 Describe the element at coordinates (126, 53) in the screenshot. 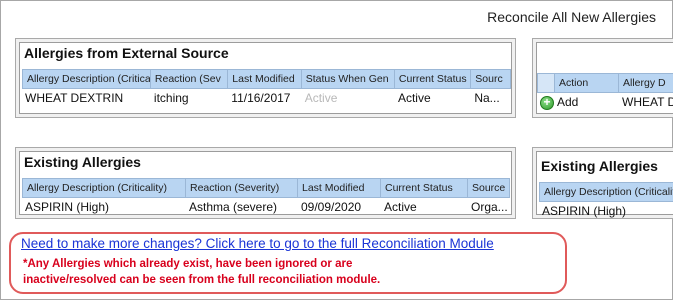

I see `external-panel-title: Allergies from External Source` at that location.